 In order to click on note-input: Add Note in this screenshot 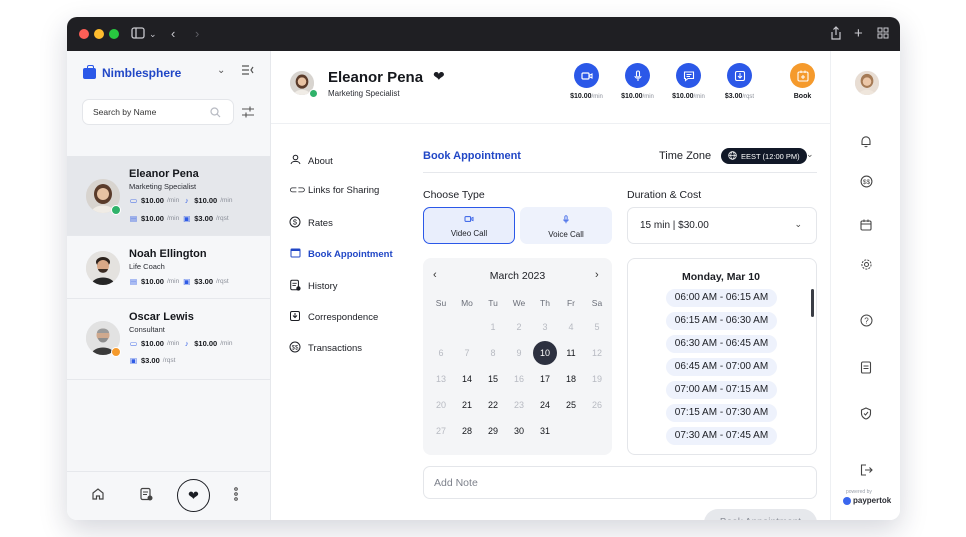, I will do `click(620, 482)`.